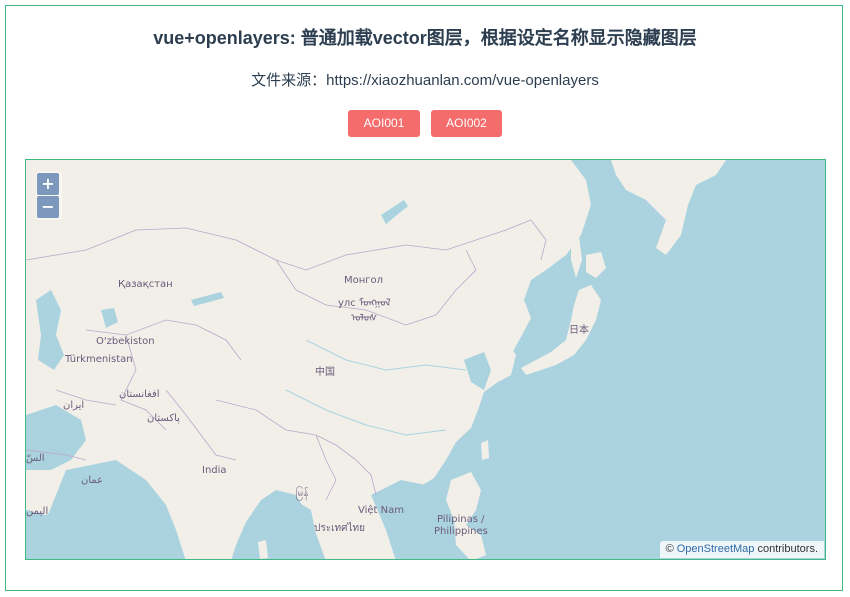 The image size is (850, 597). I want to click on label-thailand: ประเทศไทย, so click(339, 528).